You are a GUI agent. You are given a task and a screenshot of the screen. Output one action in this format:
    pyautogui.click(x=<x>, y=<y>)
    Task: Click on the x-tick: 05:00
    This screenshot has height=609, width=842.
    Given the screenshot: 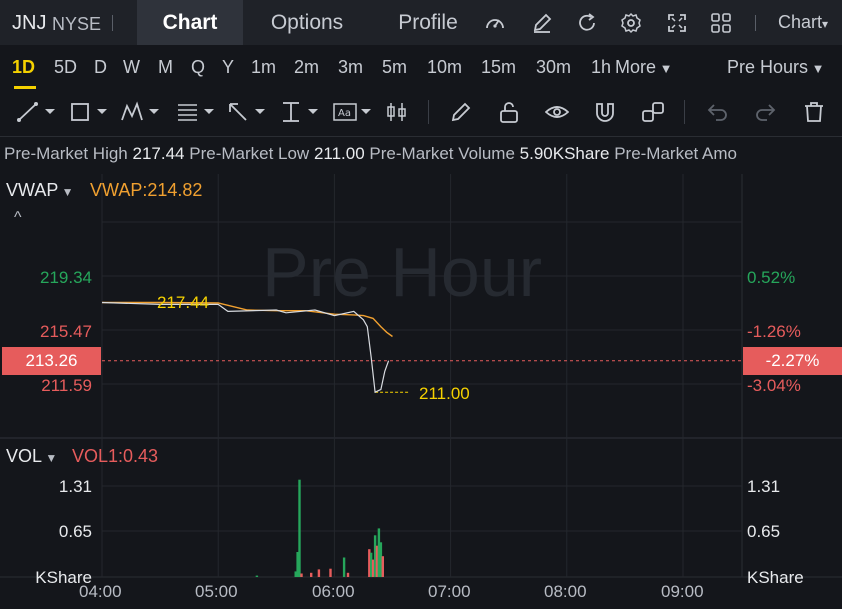 What is the action you would take?
    pyautogui.click(x=216, y=591)
    